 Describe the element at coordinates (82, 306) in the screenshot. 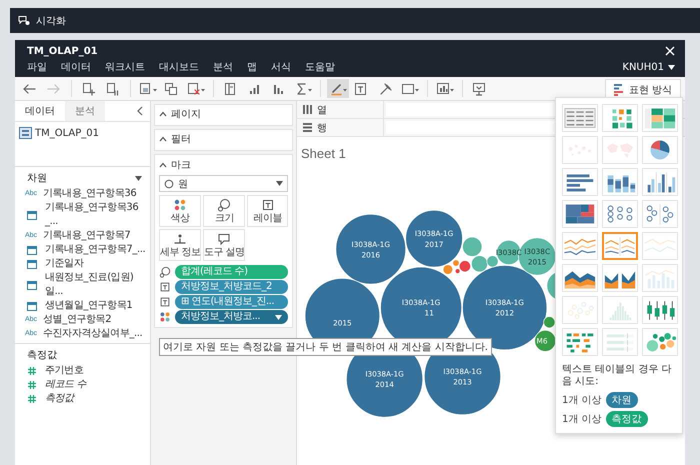

I see `dimension-field: 생년월일_연구항목1` at that location.